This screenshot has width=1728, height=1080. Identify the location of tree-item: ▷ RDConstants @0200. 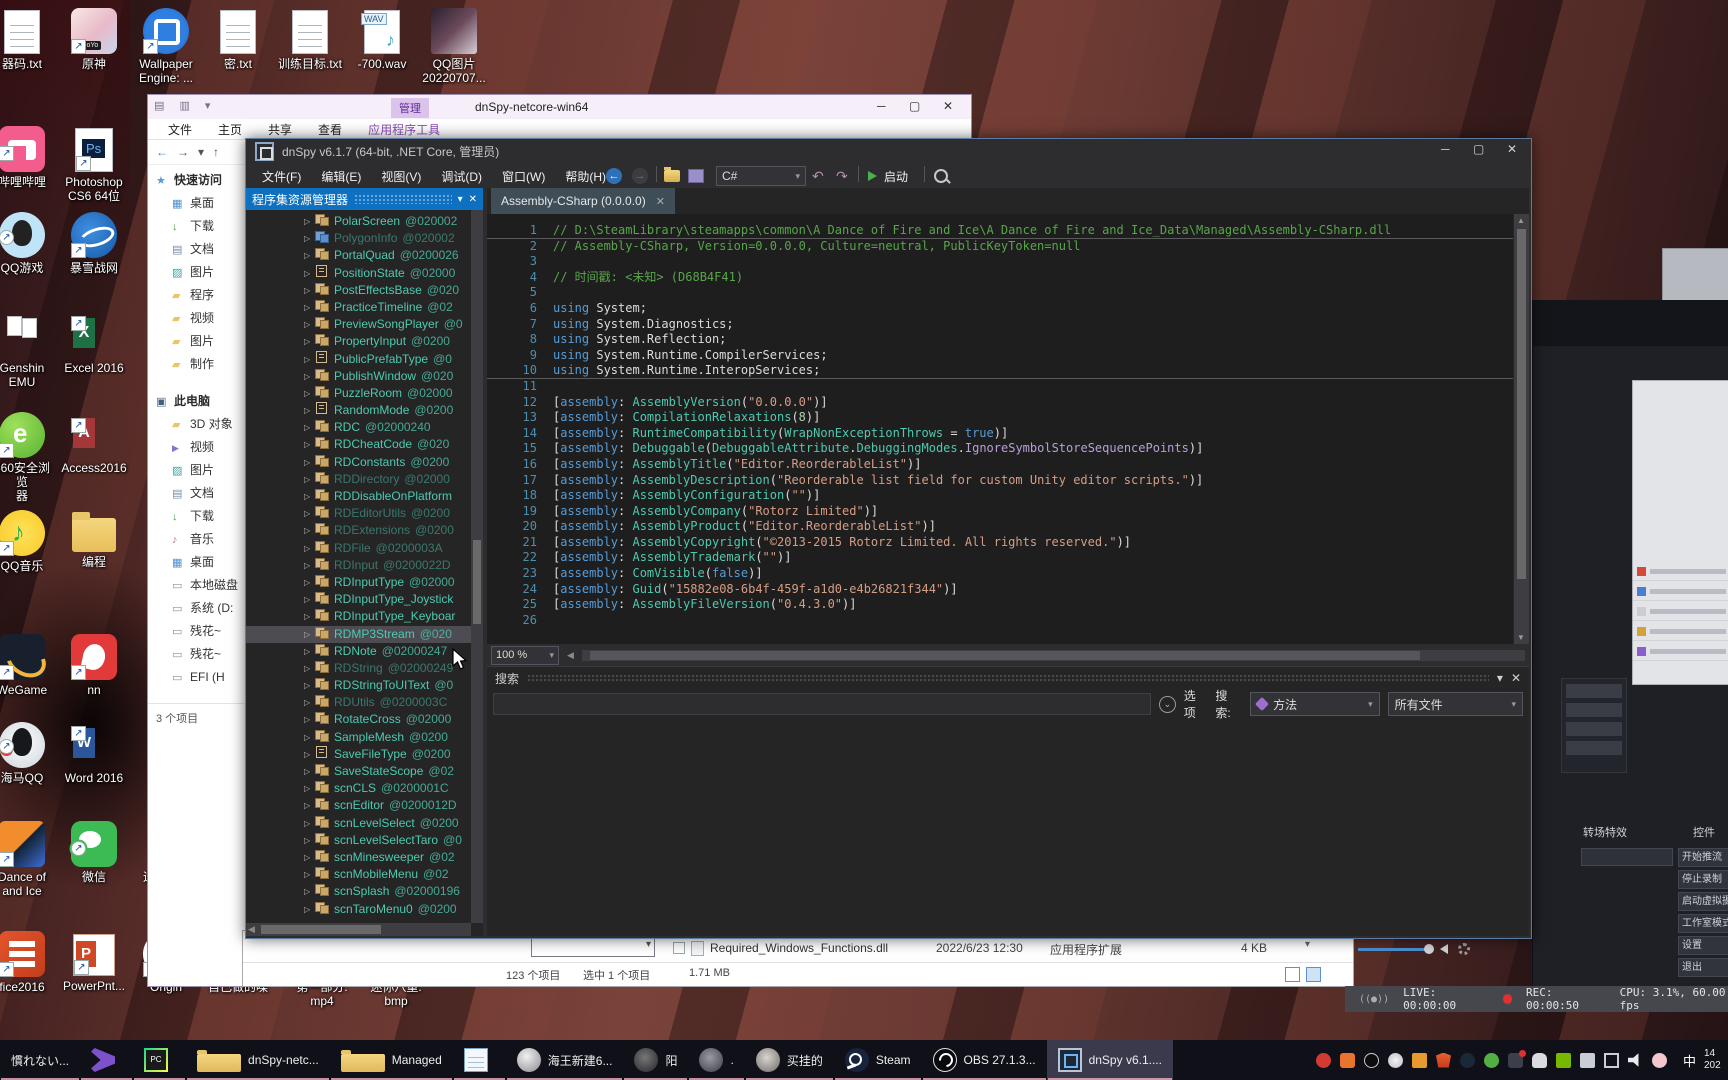
(358, 462).